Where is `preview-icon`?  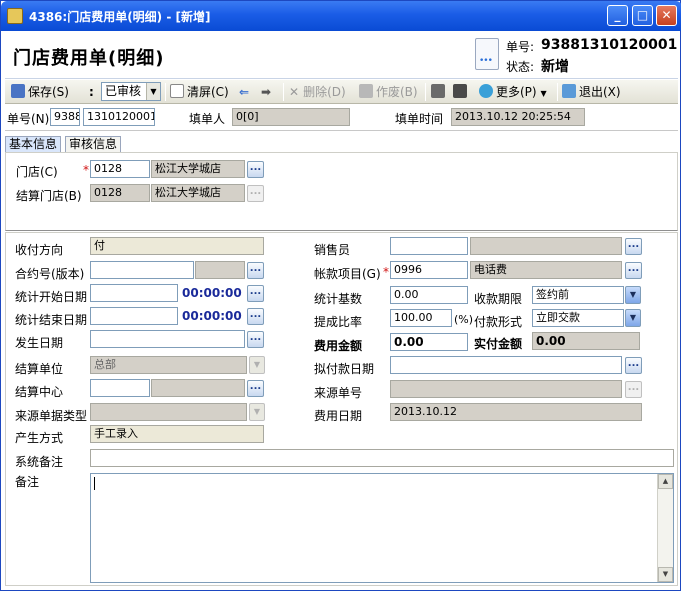
preview-icon is located at coordinates (460, 91).